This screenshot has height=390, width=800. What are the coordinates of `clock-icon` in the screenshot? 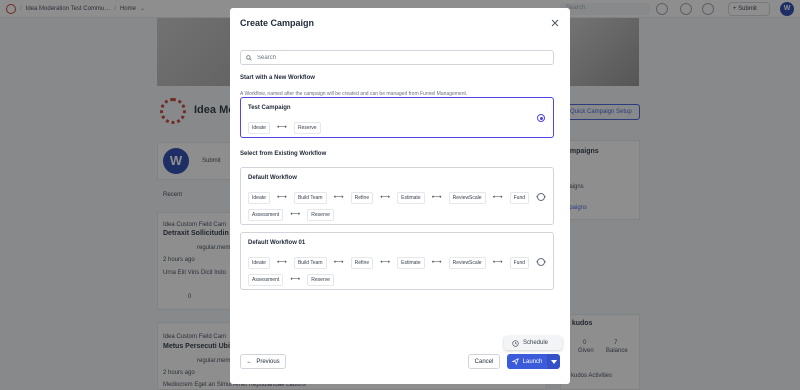 It's located at (515, 343).